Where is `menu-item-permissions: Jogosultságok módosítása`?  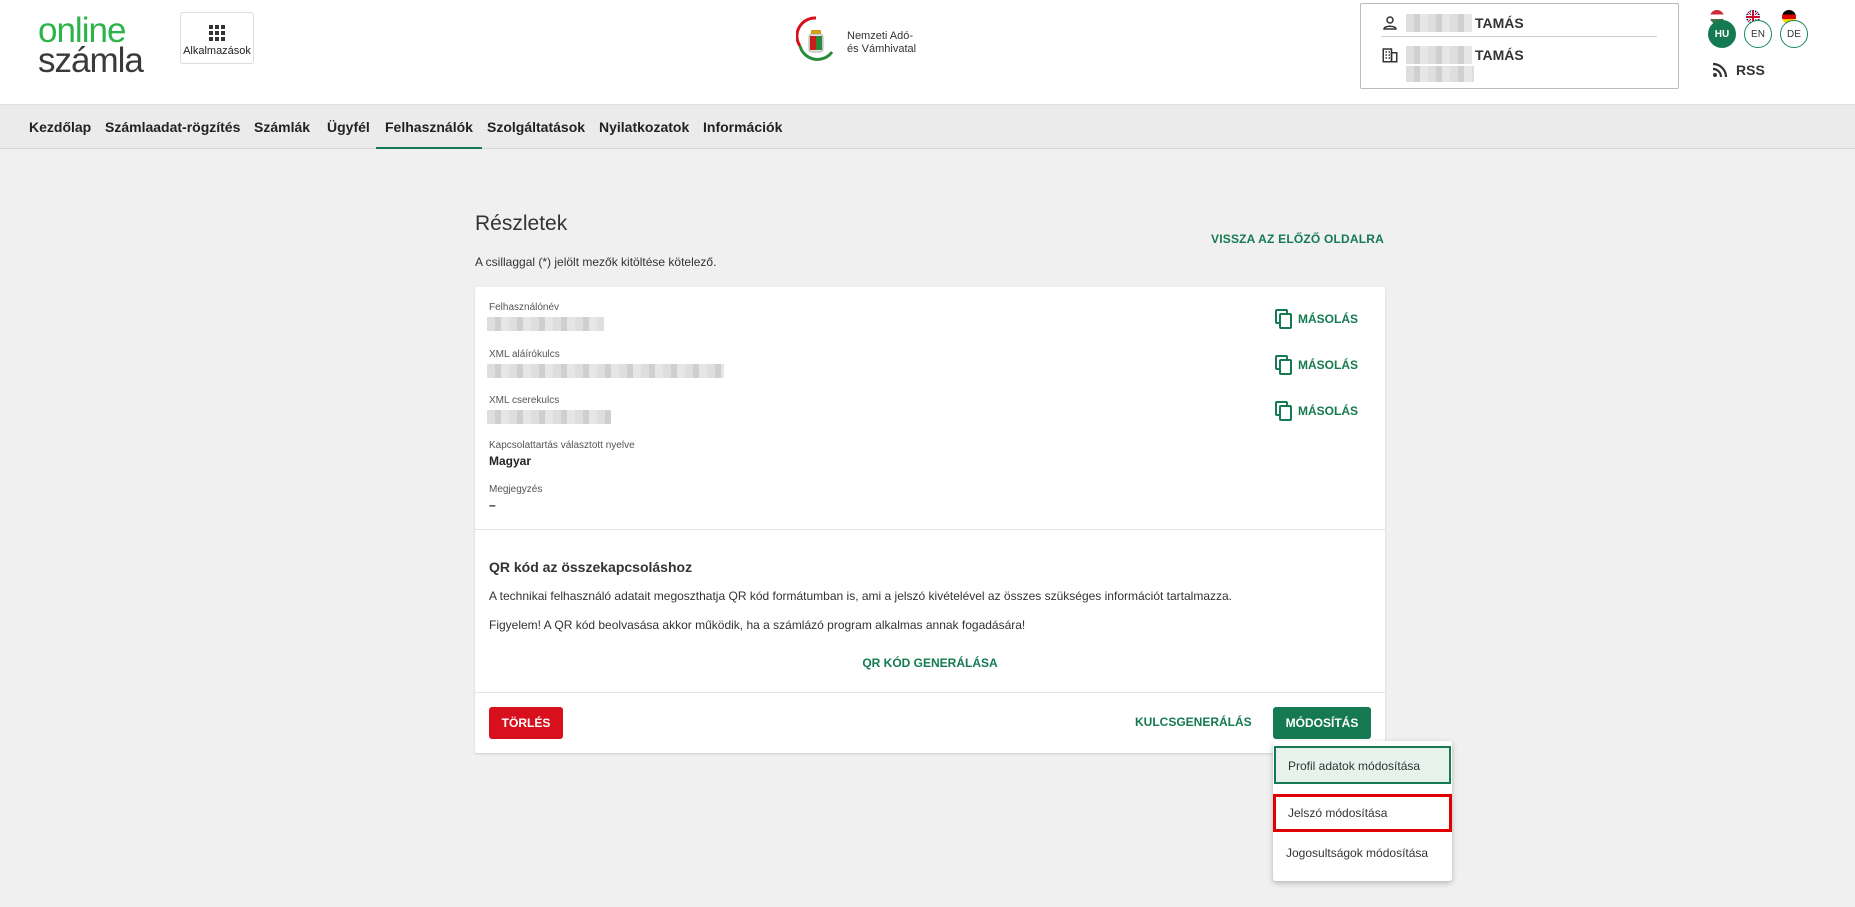 menu-item-permissions: Jogosultságok módosítása is located at coordinates (1362, 854).